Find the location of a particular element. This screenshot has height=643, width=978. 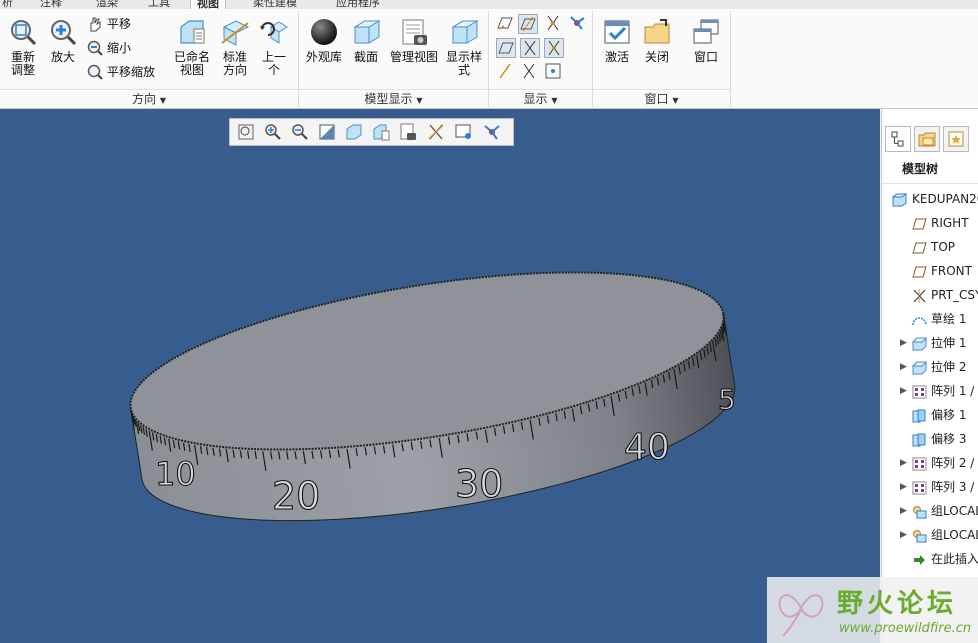

pan-icon is located at coordinates (95, 24).